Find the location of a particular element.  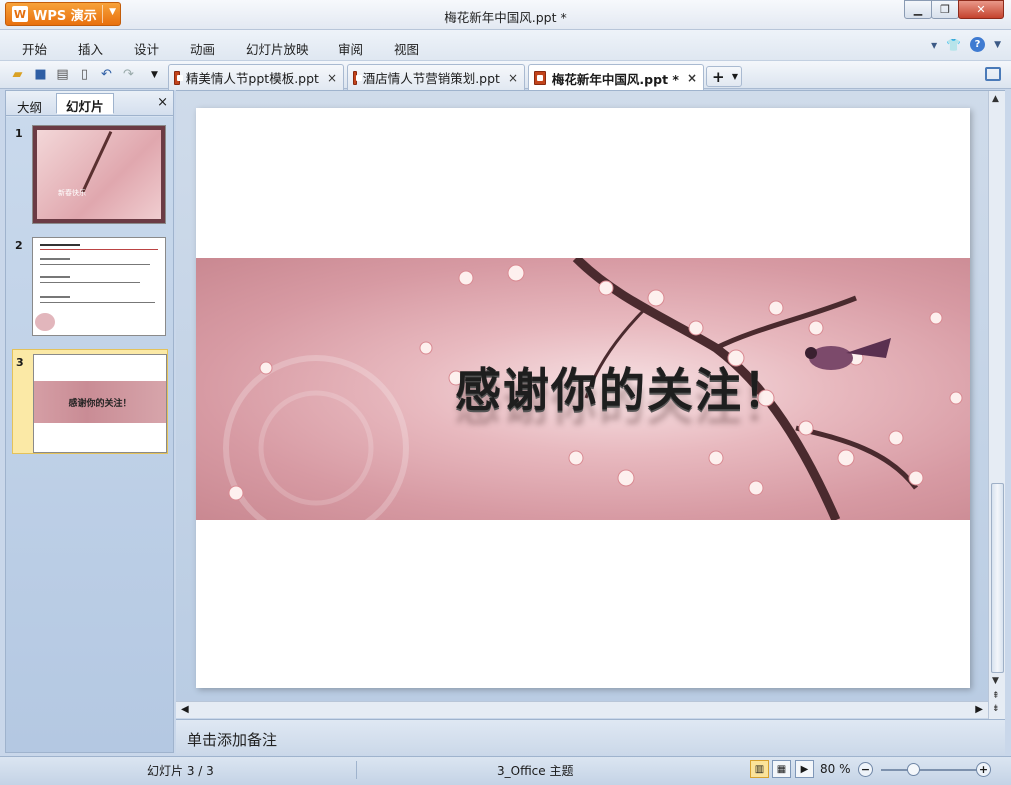

window-title: 梅花新年中国风.ppt * is located at coordinates (505, 17).